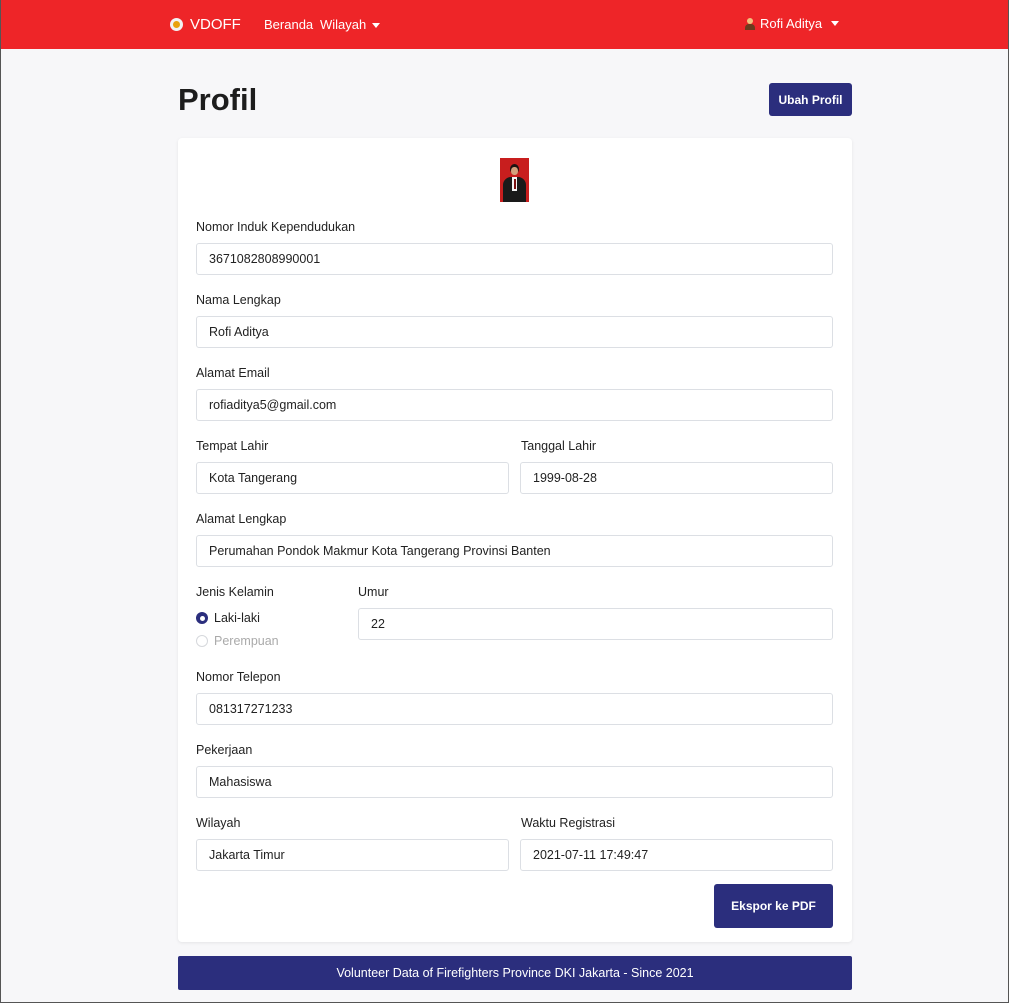 The image size is (1009, 1003). I want to click on brand-link: VDOFF, so click(205, 24).